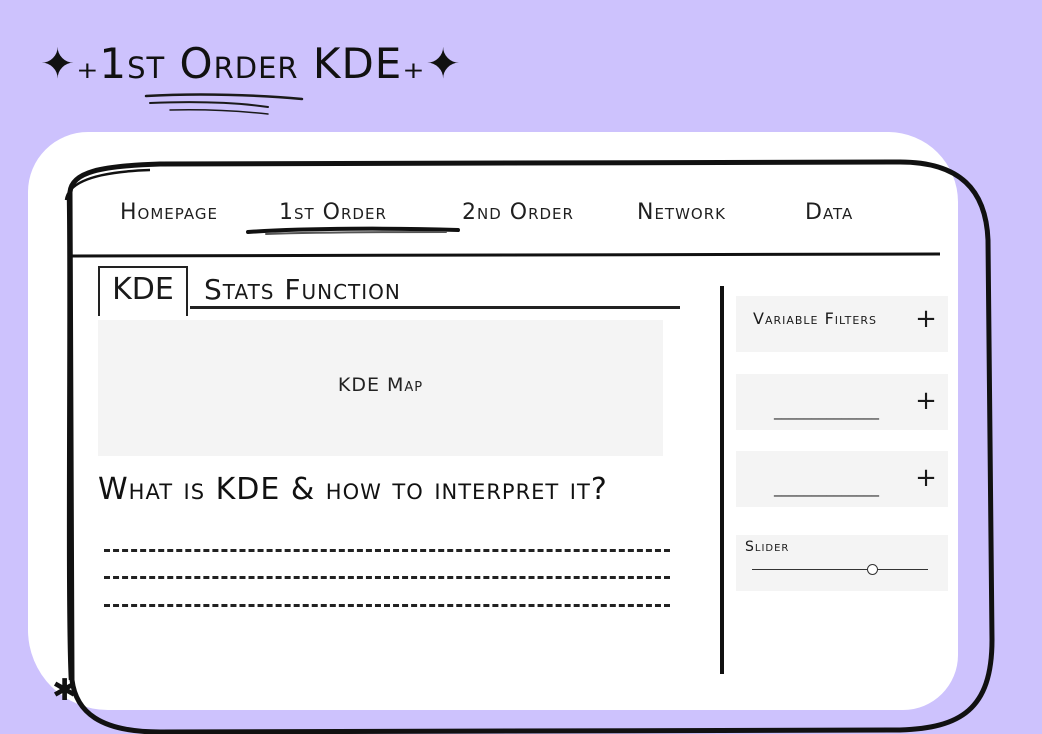 Image resolution: width=1042 pixels, height=734 pixels. What do you see at coordinates (518, 213) in the screenshot?
I see `nav-2nd-order: 2nd Order` at bounding box center [518, 213].